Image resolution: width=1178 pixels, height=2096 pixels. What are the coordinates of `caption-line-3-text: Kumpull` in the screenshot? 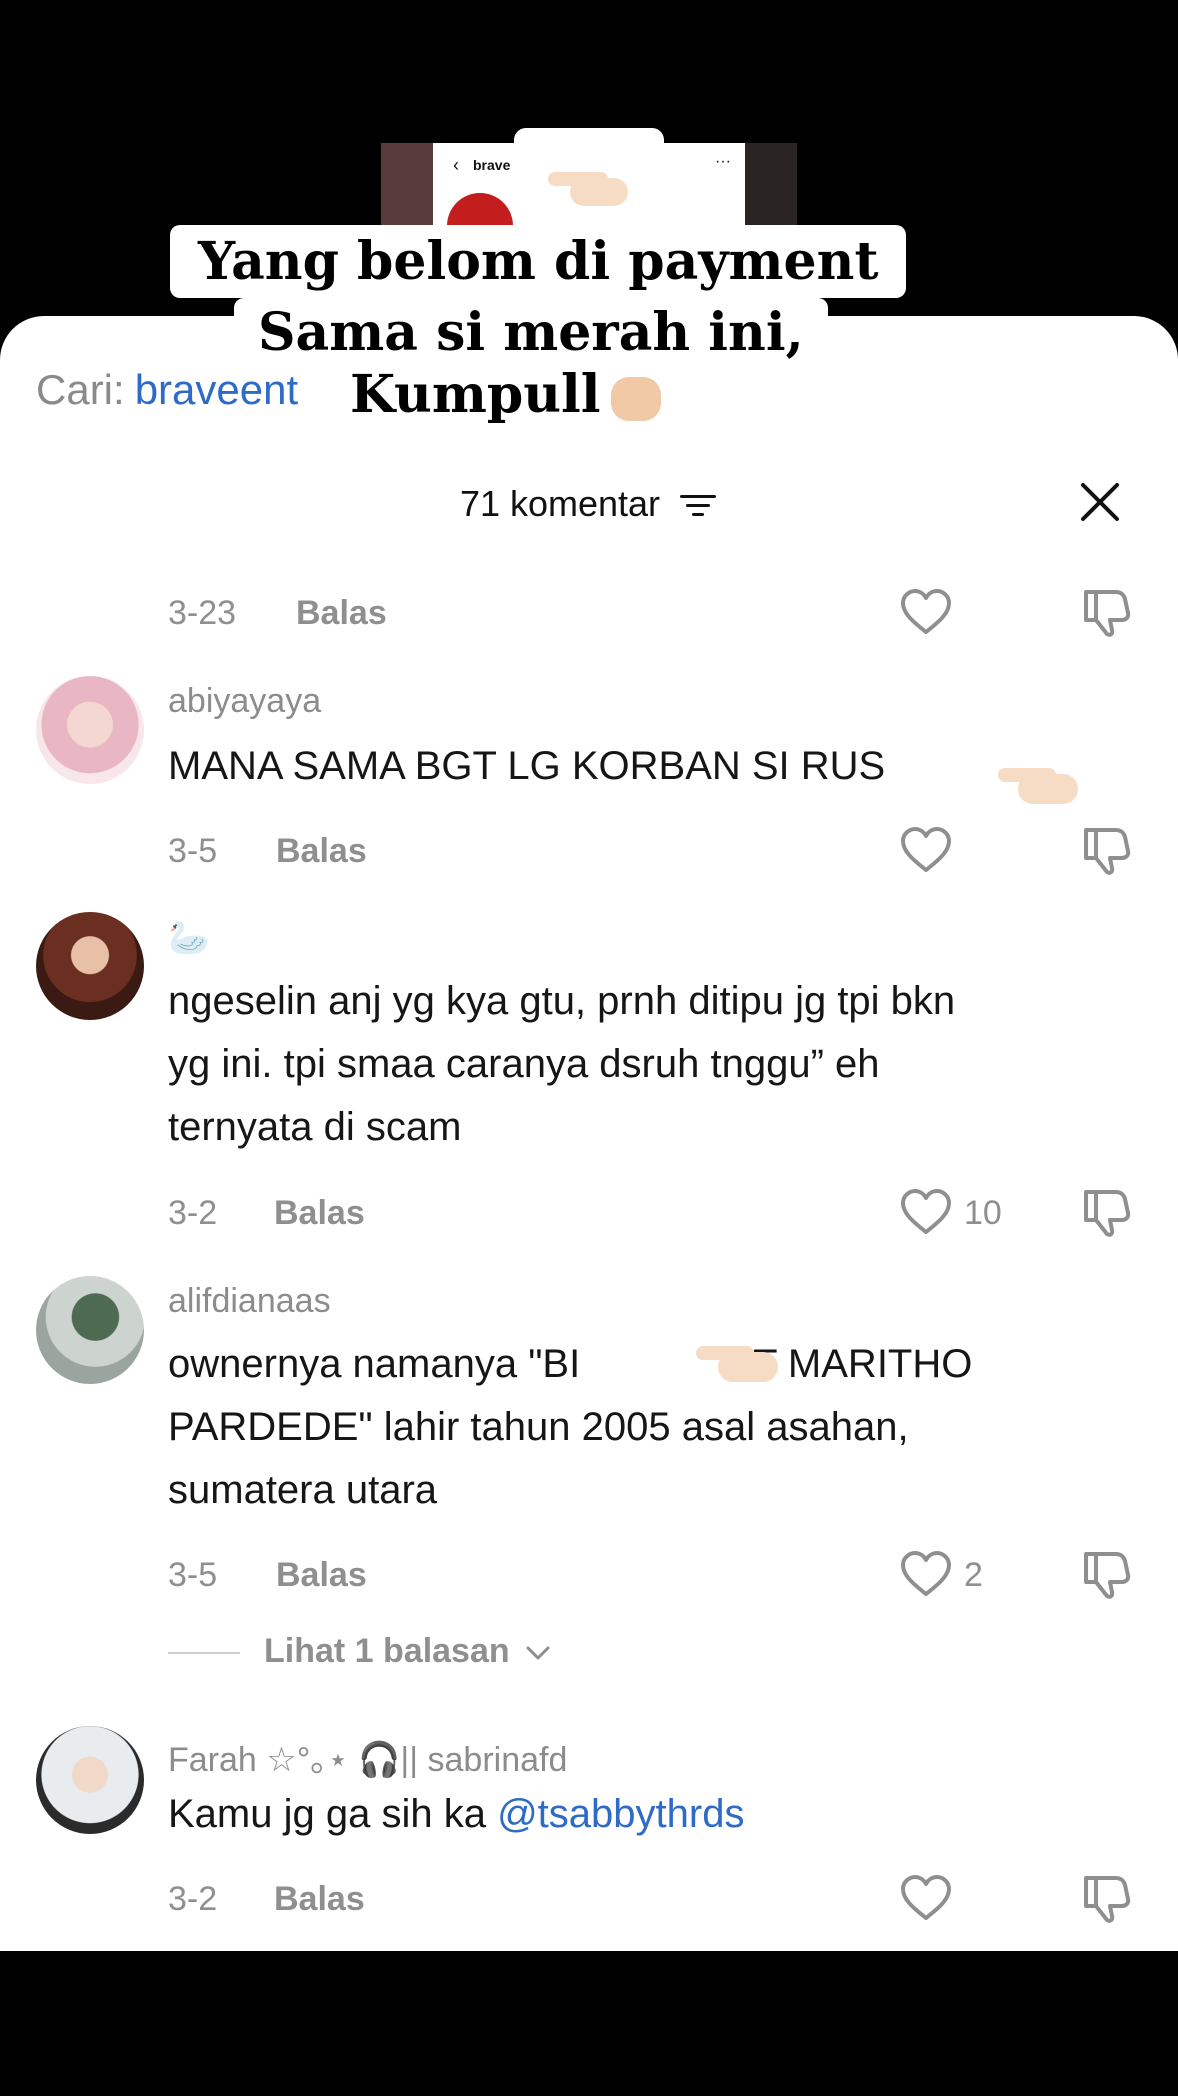 It's located at (475, 394).